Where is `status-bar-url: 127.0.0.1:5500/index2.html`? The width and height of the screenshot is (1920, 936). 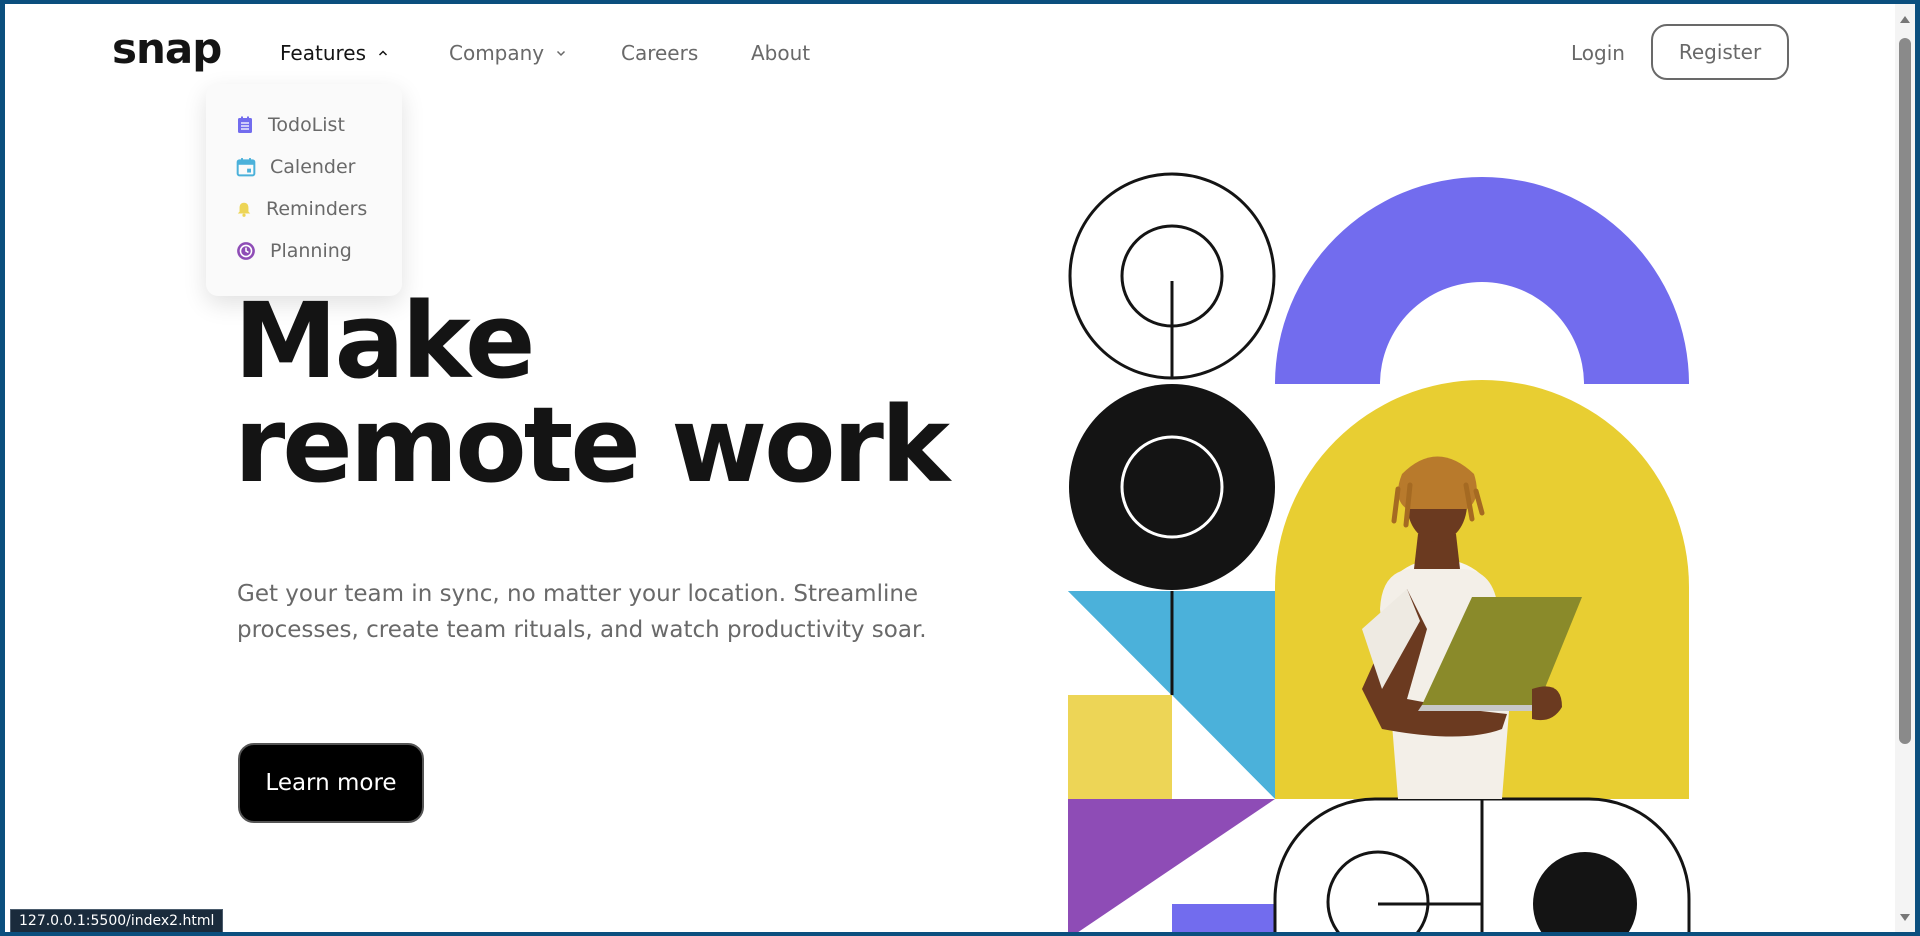
status-bar-url: 127.0.0.1:5500/index2.html is located at coordinates (117, 920).